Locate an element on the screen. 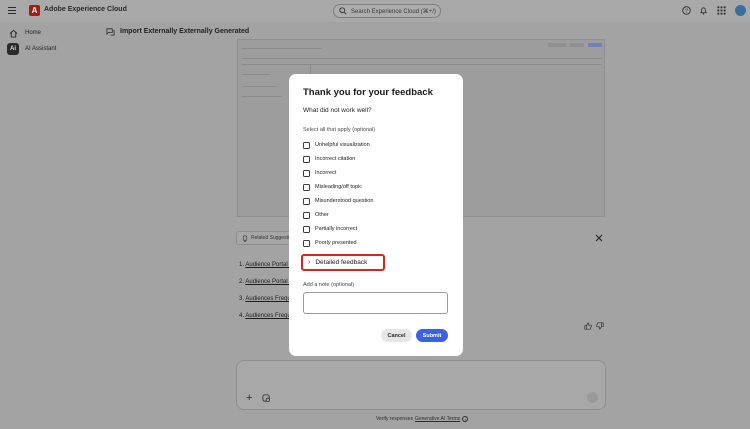 The image size is (750, 429). thumbs-up-icon is located at coordinates (588, 326).